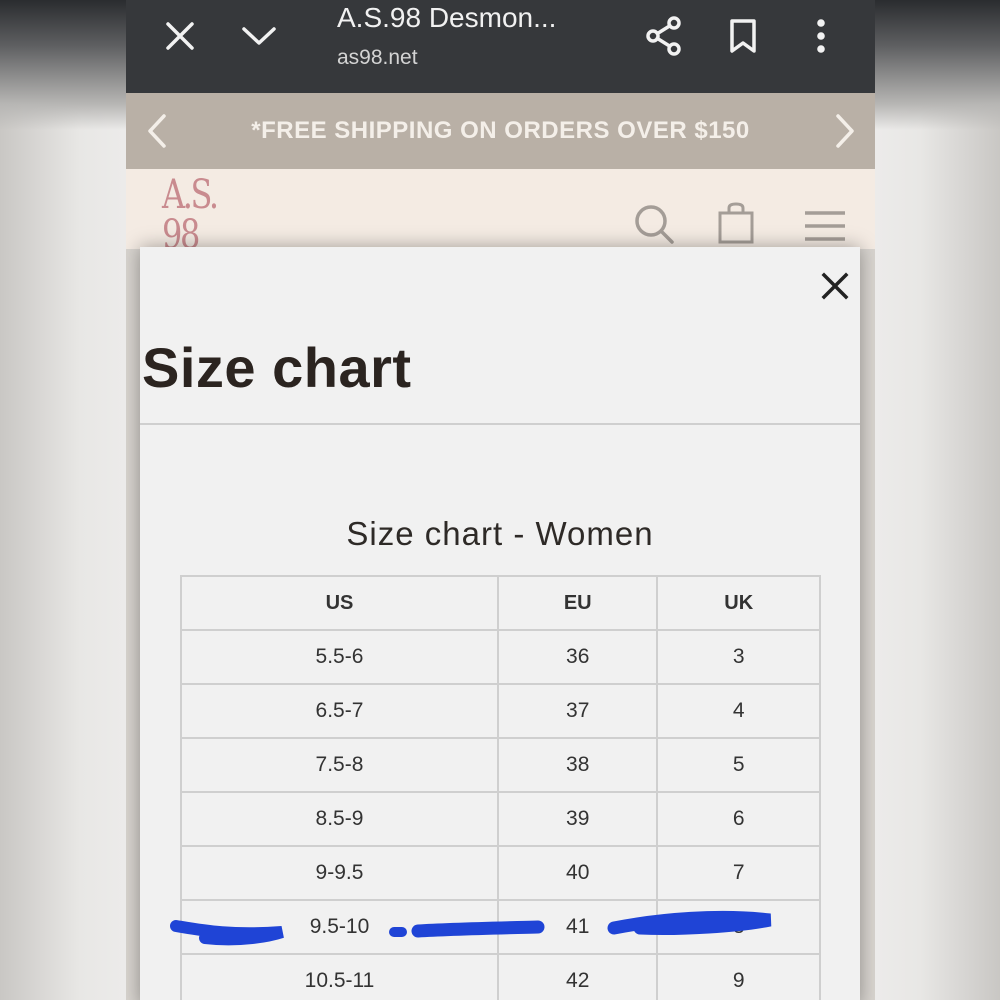 The image size is (1000, 1000). I want to click on announcement-text: *FREE SHIPPING ON ORDERS OVER $150, so click(500, 130).